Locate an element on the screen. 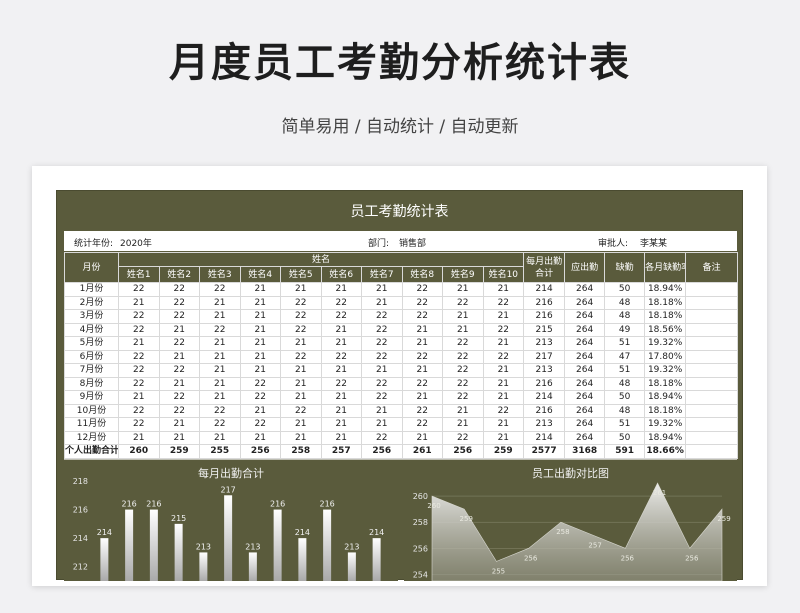 Image resolution: width=800 pixels, height=613 pixels. monthly-total-cell: 214 is located at coordinates (544, 397).